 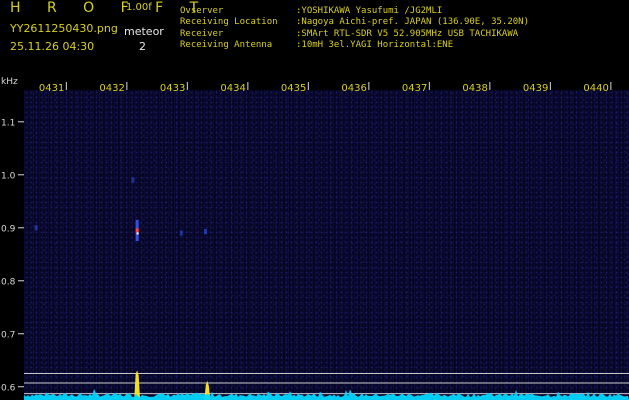 I want to click on y-tick-label: 1.1, so click(x=8, y=123).